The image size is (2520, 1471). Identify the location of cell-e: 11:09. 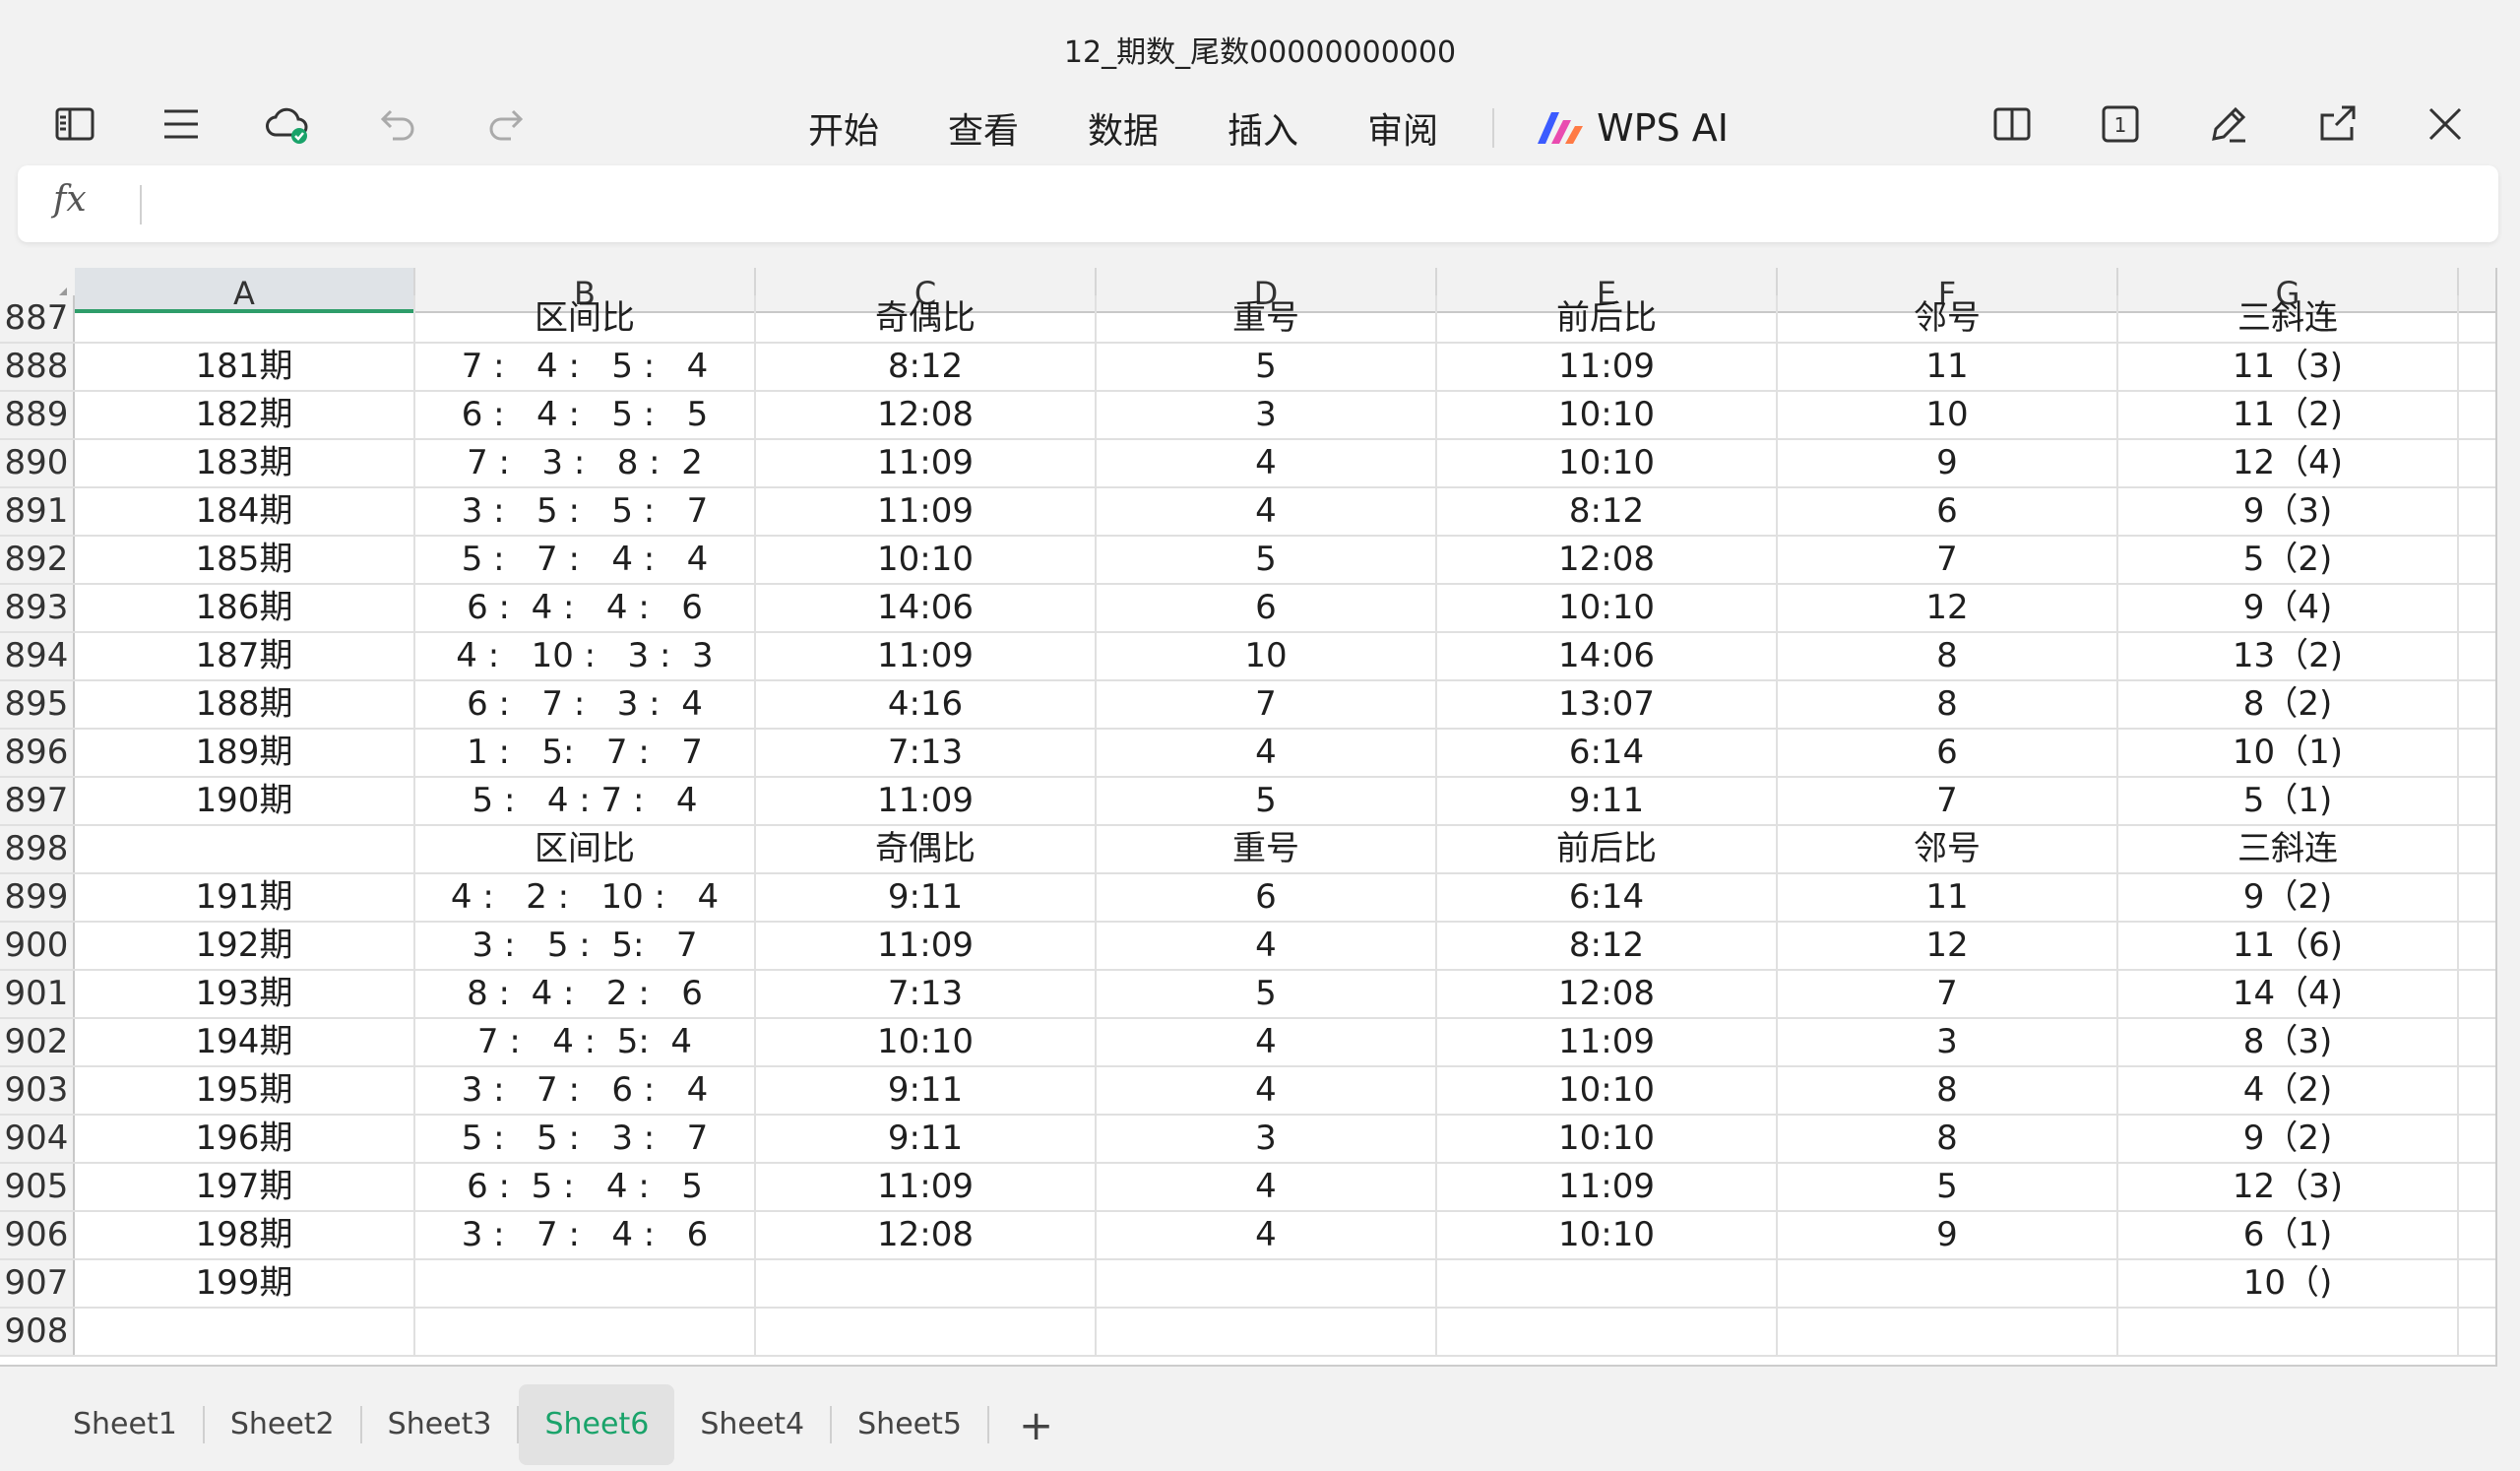
(1607, 367).